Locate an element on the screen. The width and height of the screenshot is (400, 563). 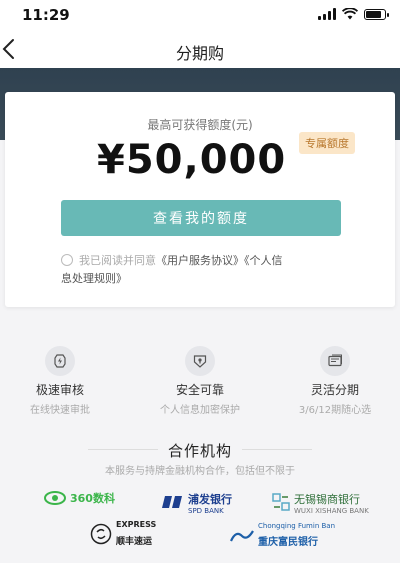
partner-logo-360: 360数科 is located at coordinates (79, 498).